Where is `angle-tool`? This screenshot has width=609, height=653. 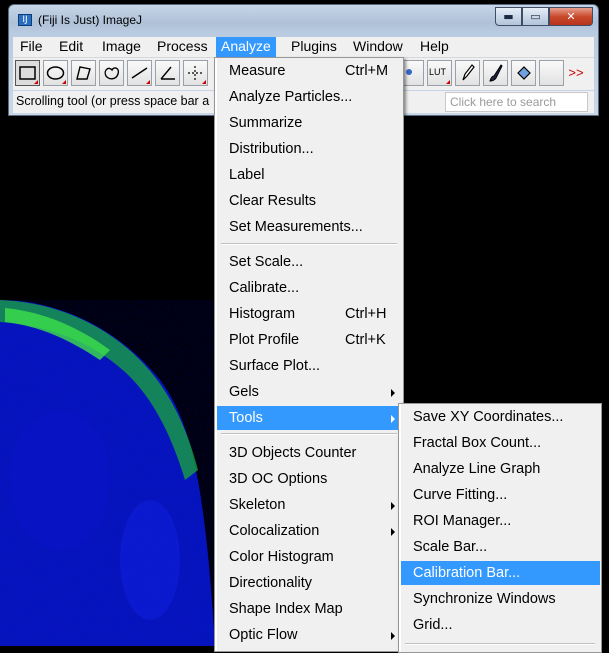 angle-tool is located at coordinates (167, 73).